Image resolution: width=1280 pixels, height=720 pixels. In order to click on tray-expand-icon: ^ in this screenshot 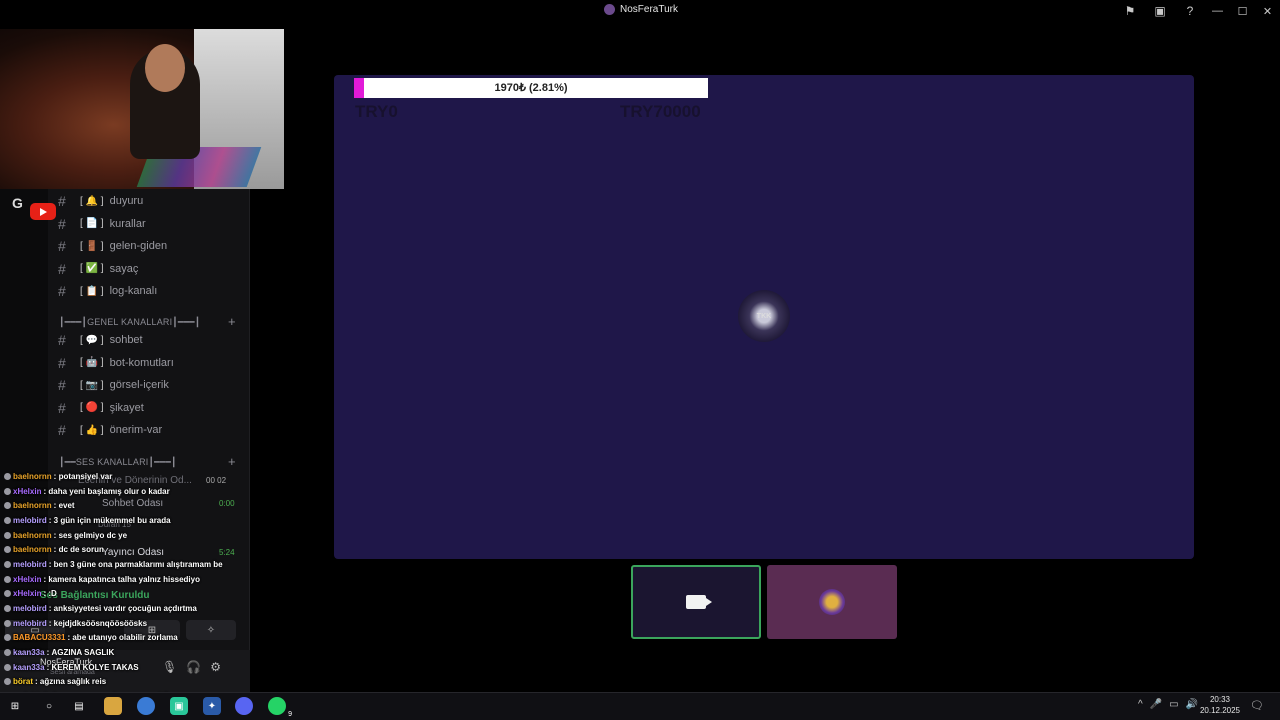, I will do `click(1140, 704)`.